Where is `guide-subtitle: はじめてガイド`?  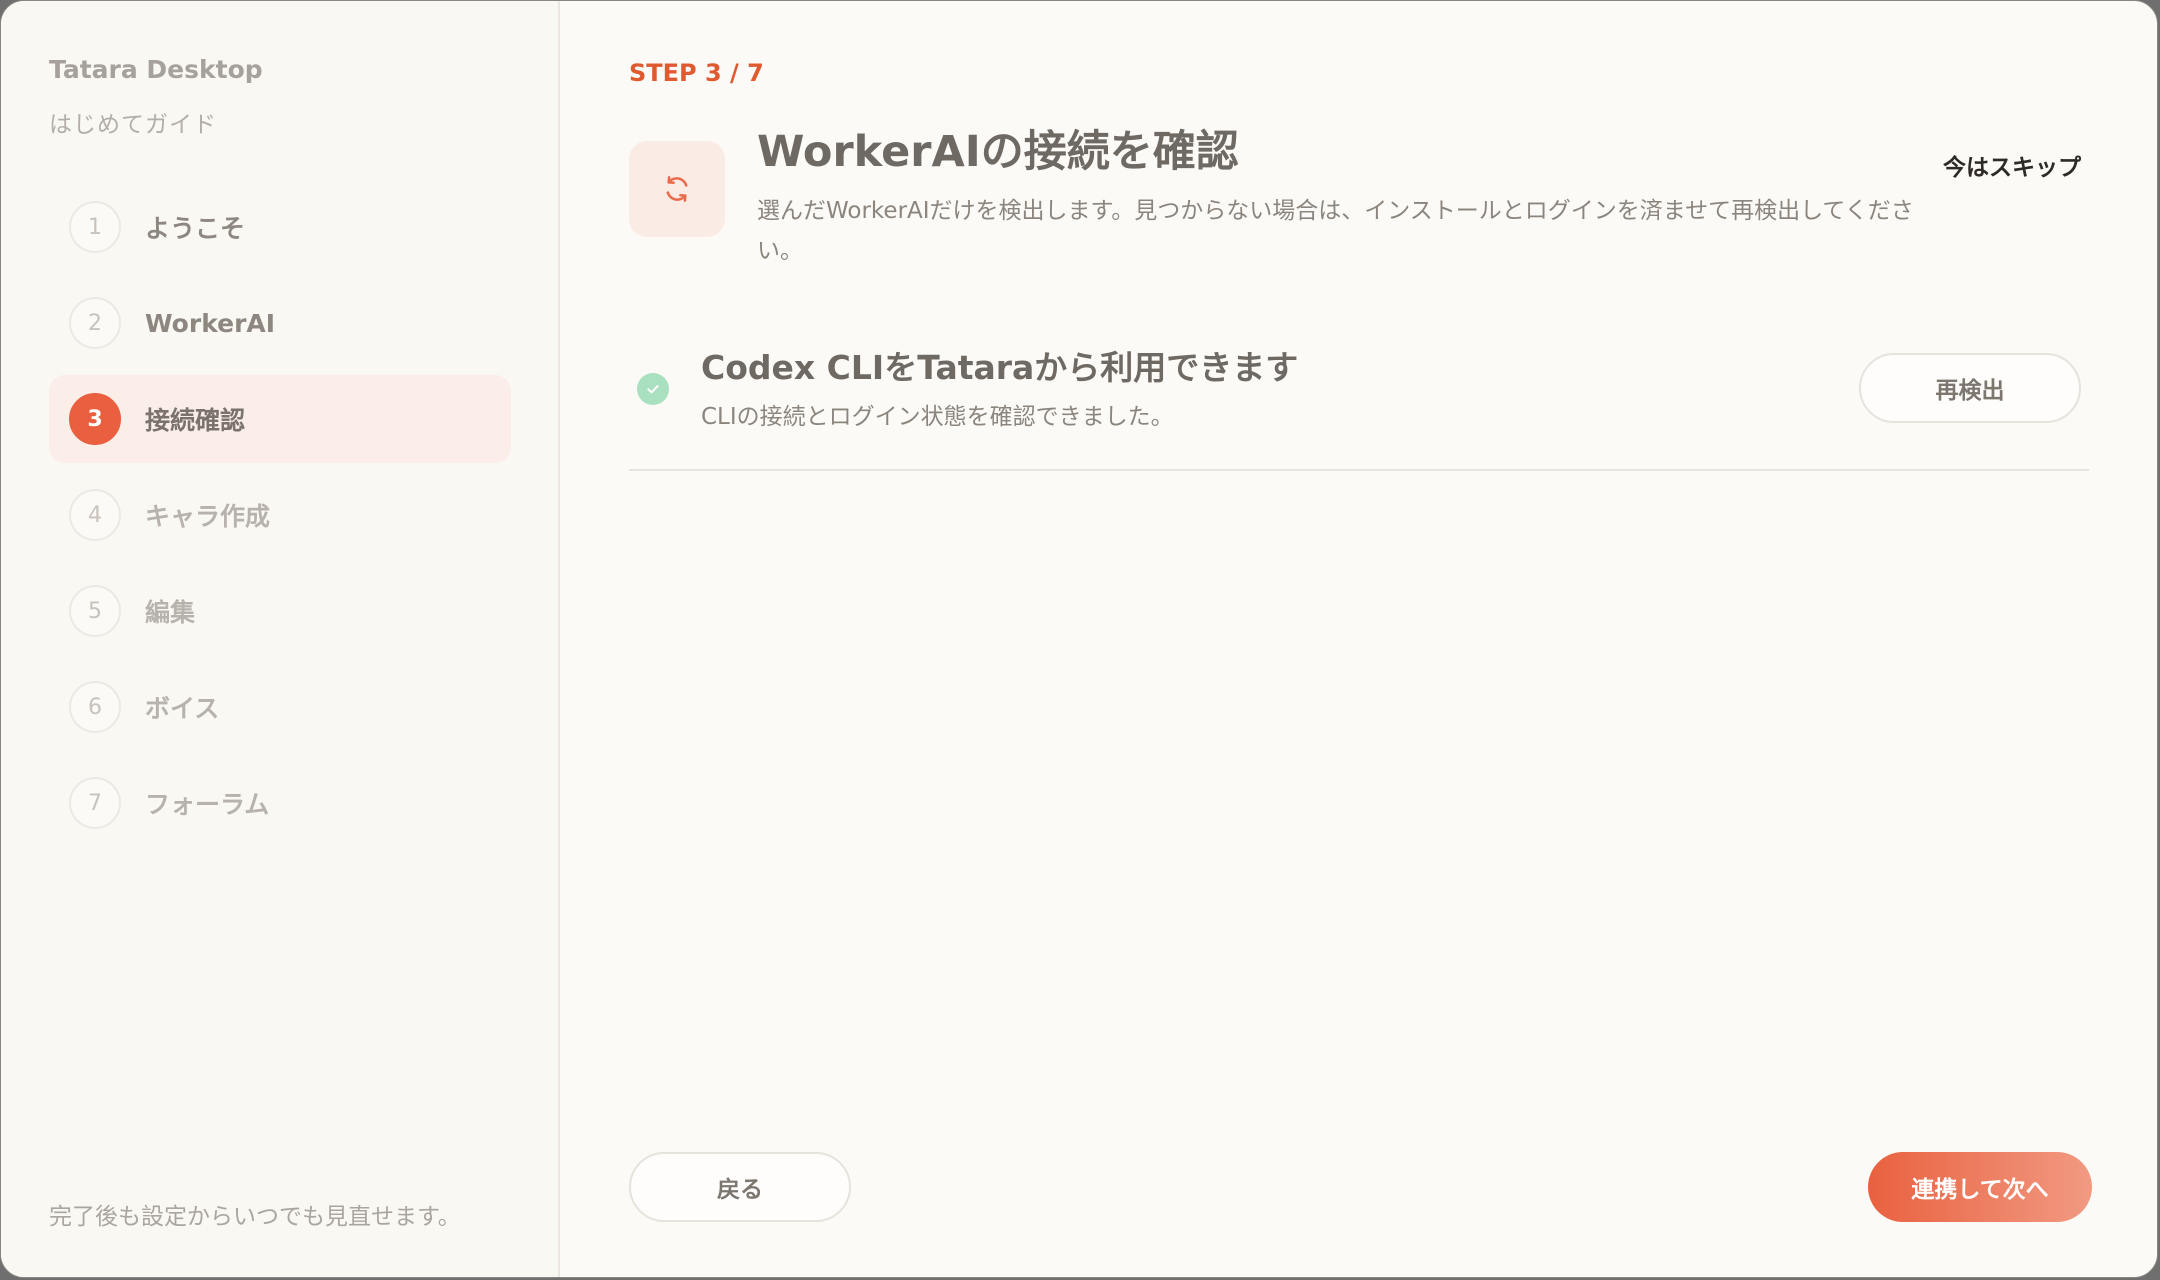 guide-subtitle: はじめてガイド is located at coordinates (133, 125).